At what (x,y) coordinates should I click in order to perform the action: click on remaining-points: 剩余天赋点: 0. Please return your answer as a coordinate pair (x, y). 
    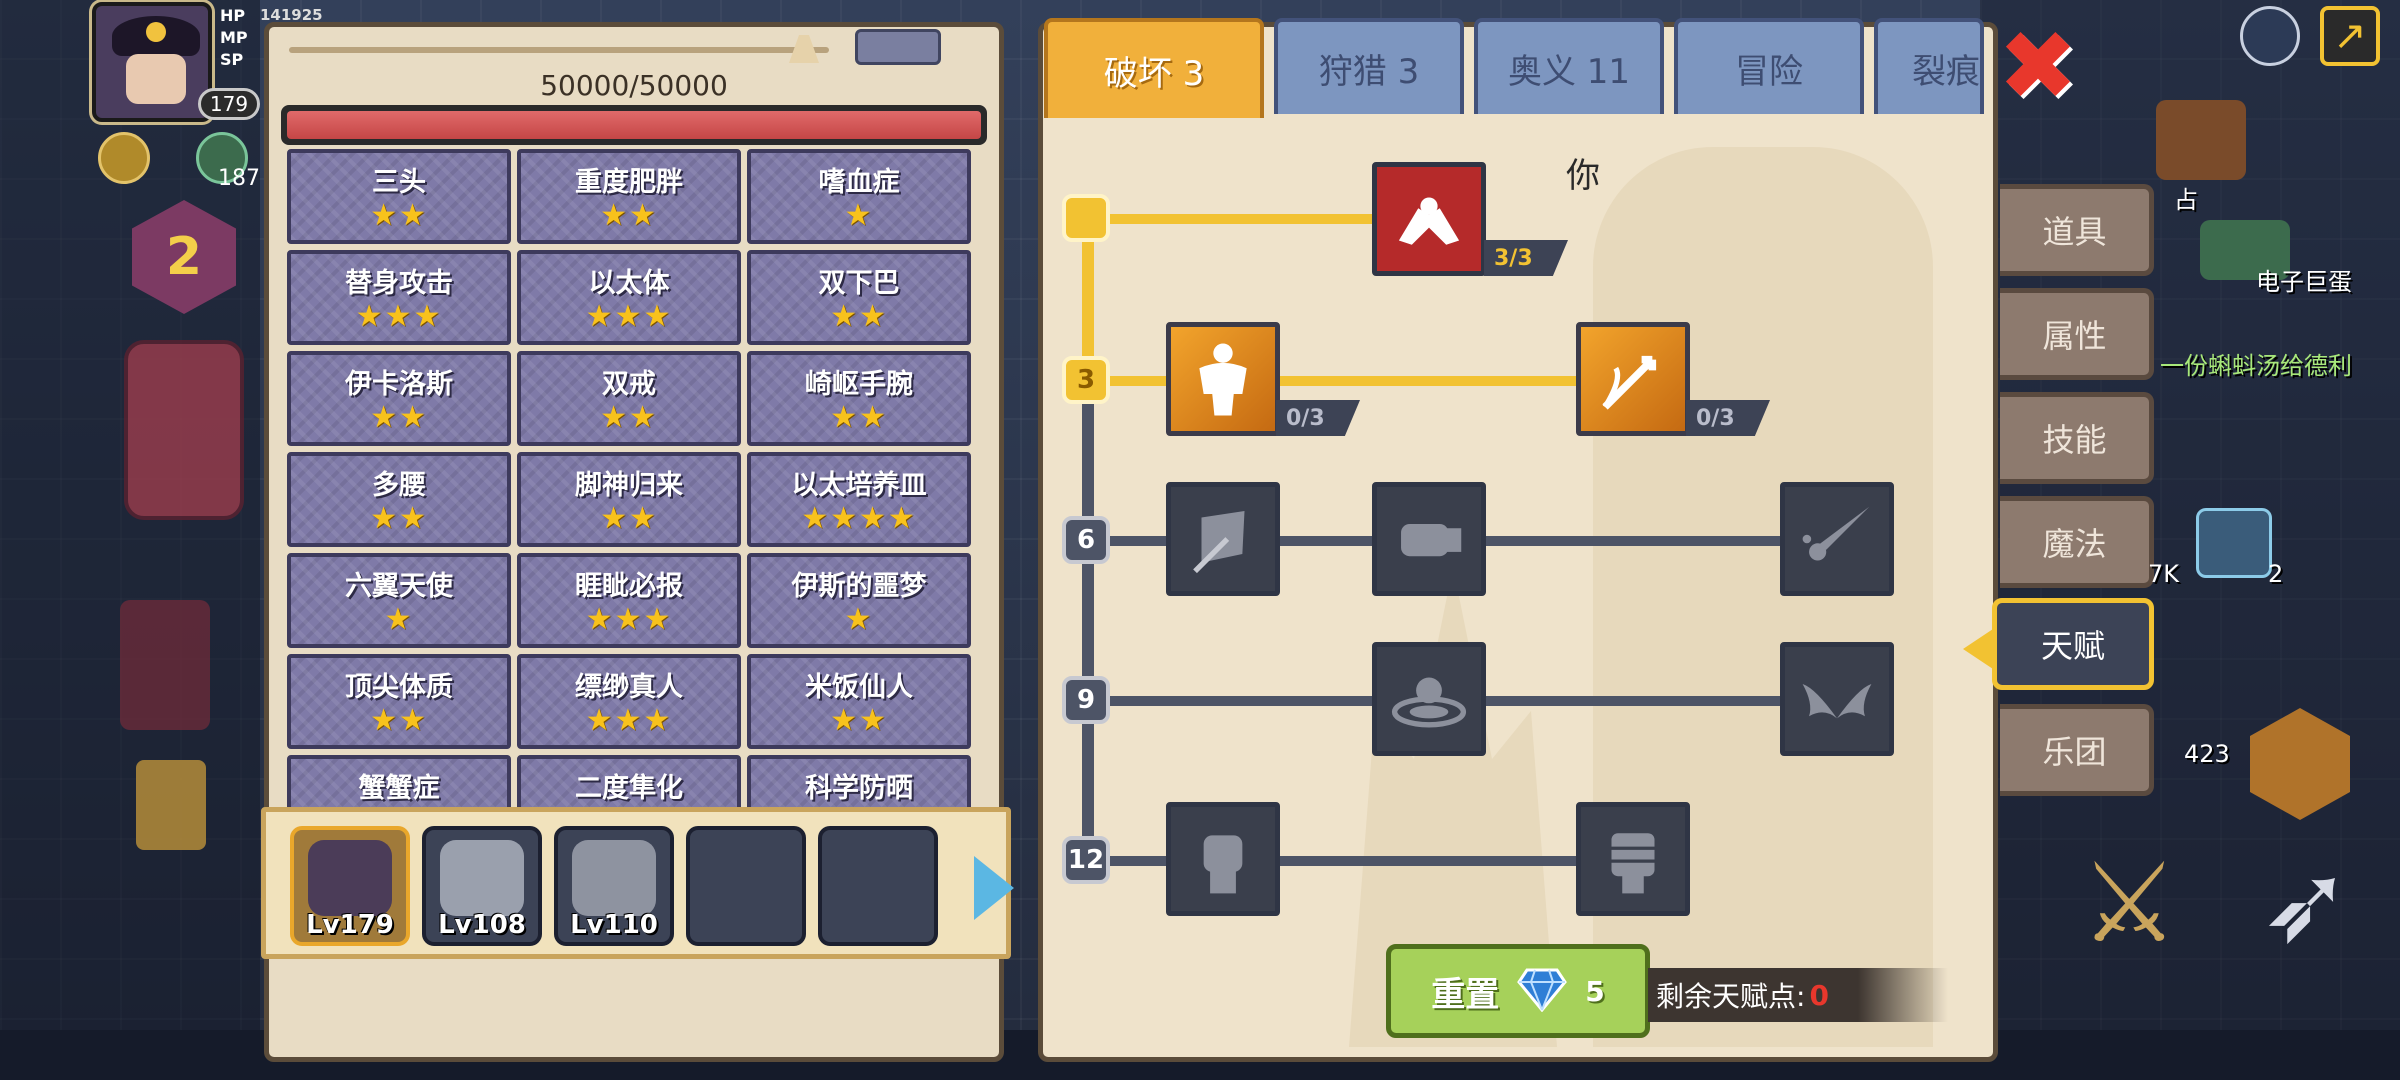
    Looking at the image, I should click on (1798, 995).